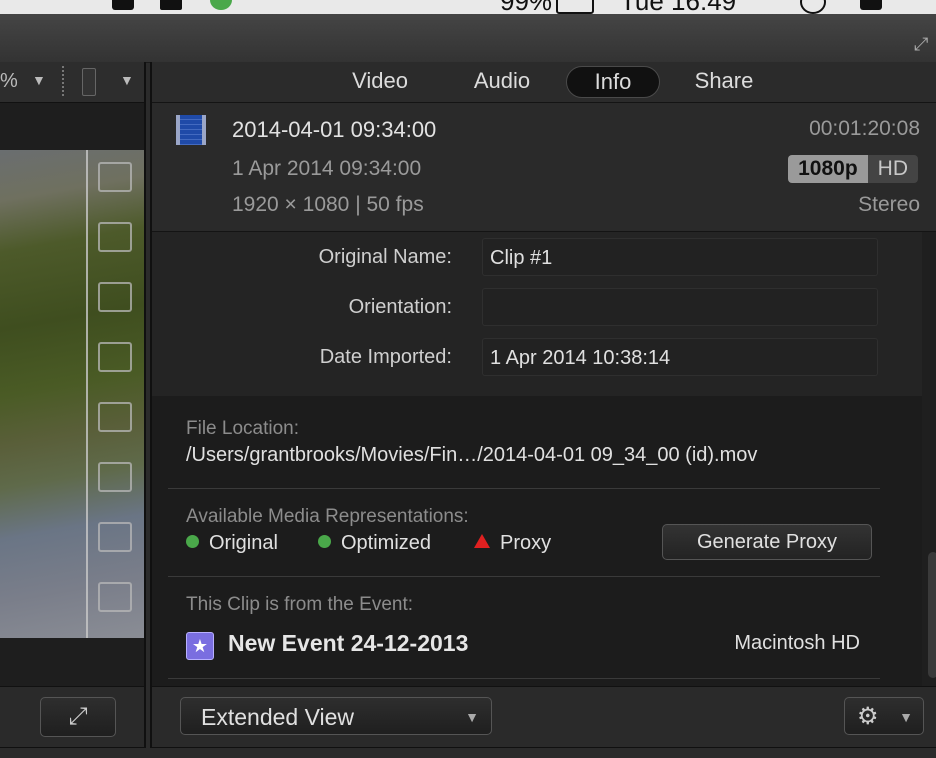  Describe the element at coordinates (871, 5) in the screenshot. I see `notification-center-icon` at that location.